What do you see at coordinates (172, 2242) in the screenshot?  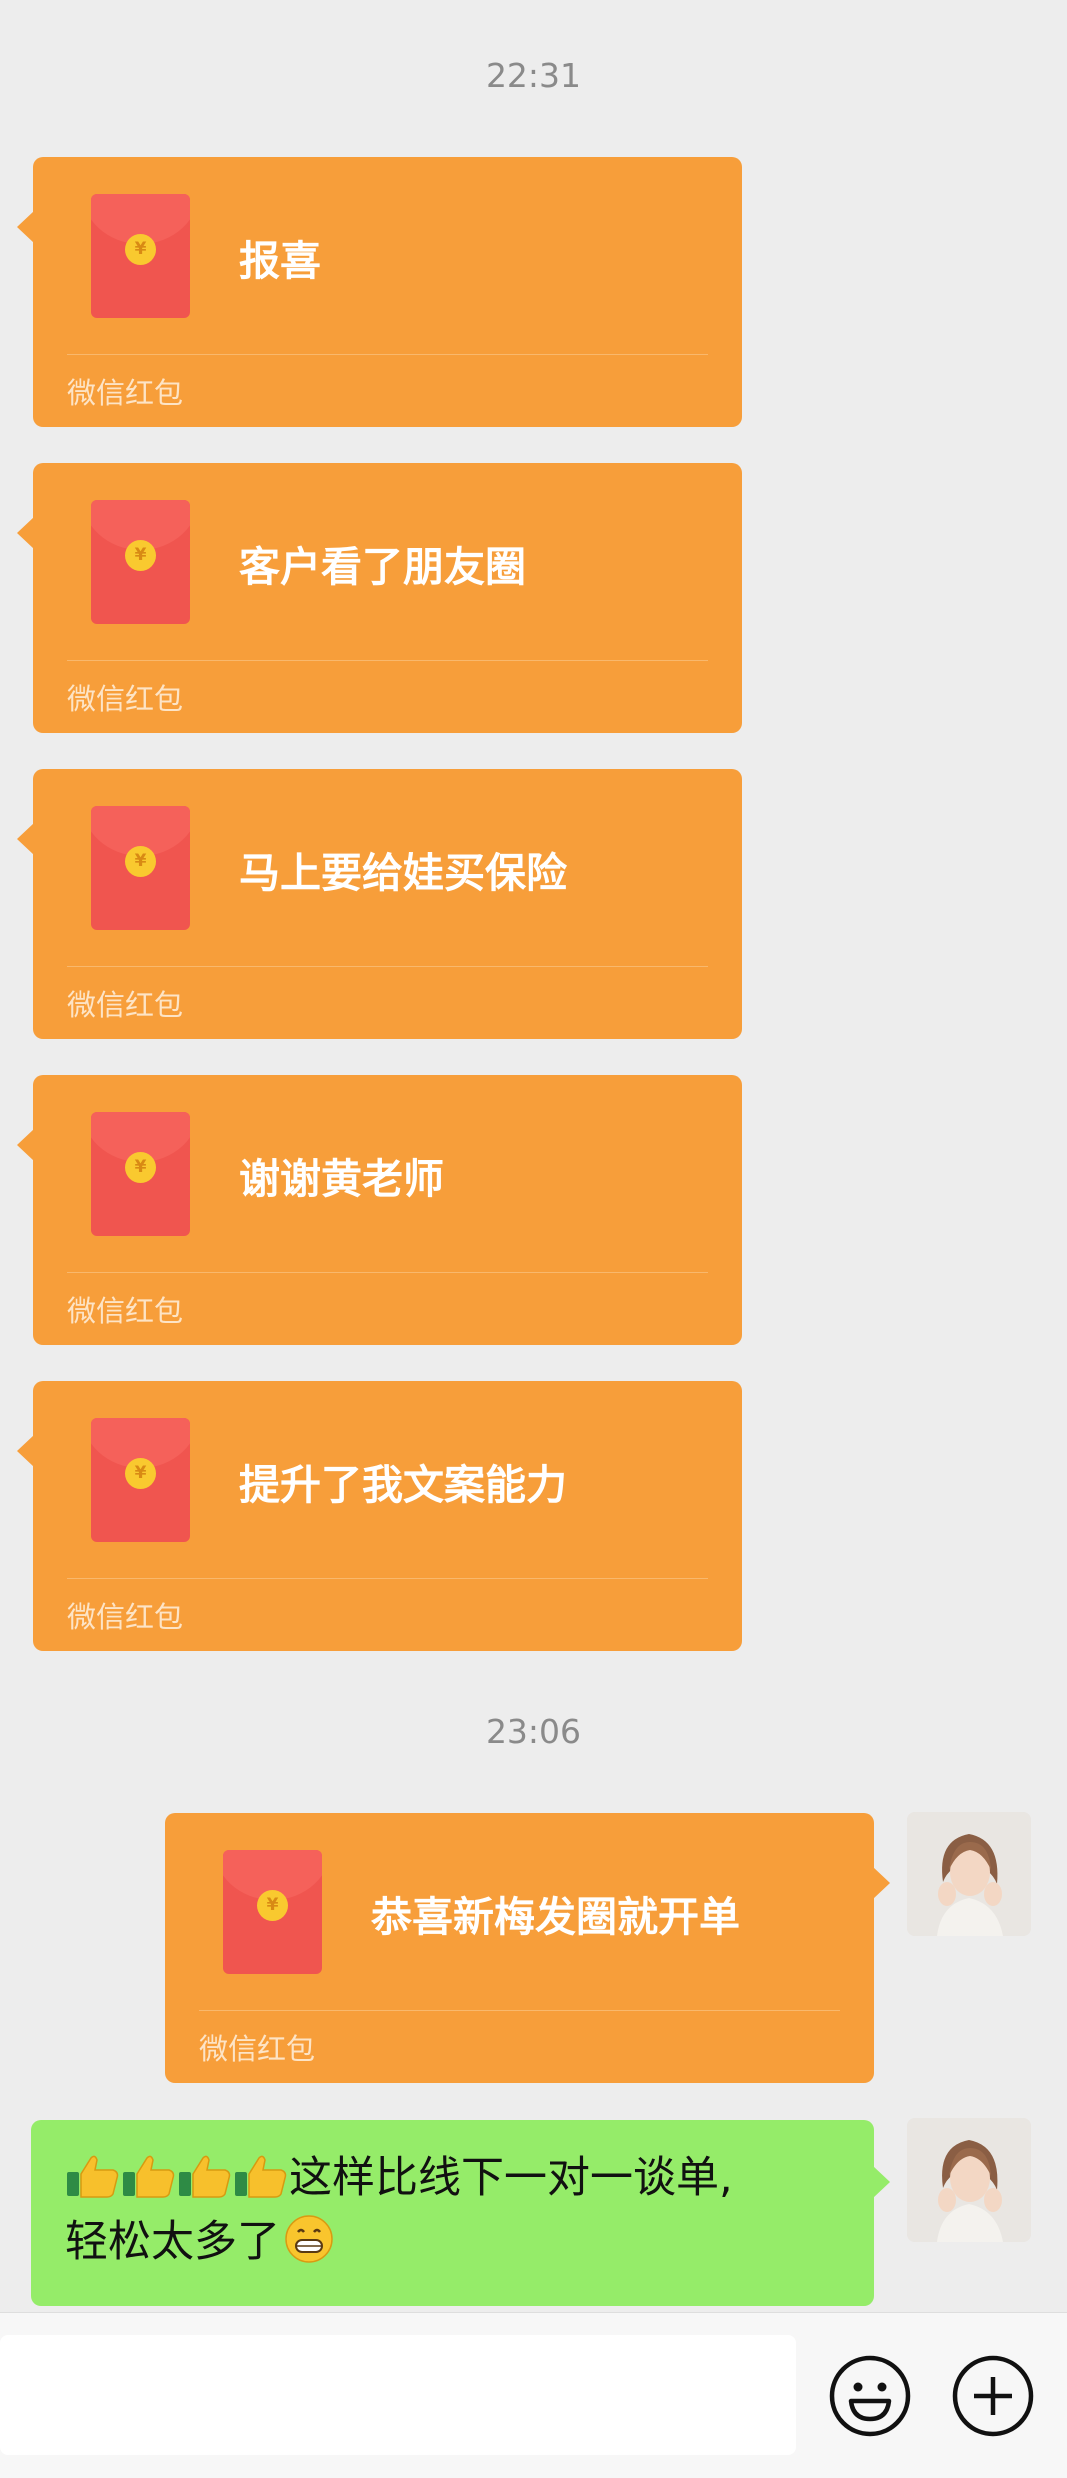 I see `message-text: 轻松太多了` at bounding box center [172, 2242].